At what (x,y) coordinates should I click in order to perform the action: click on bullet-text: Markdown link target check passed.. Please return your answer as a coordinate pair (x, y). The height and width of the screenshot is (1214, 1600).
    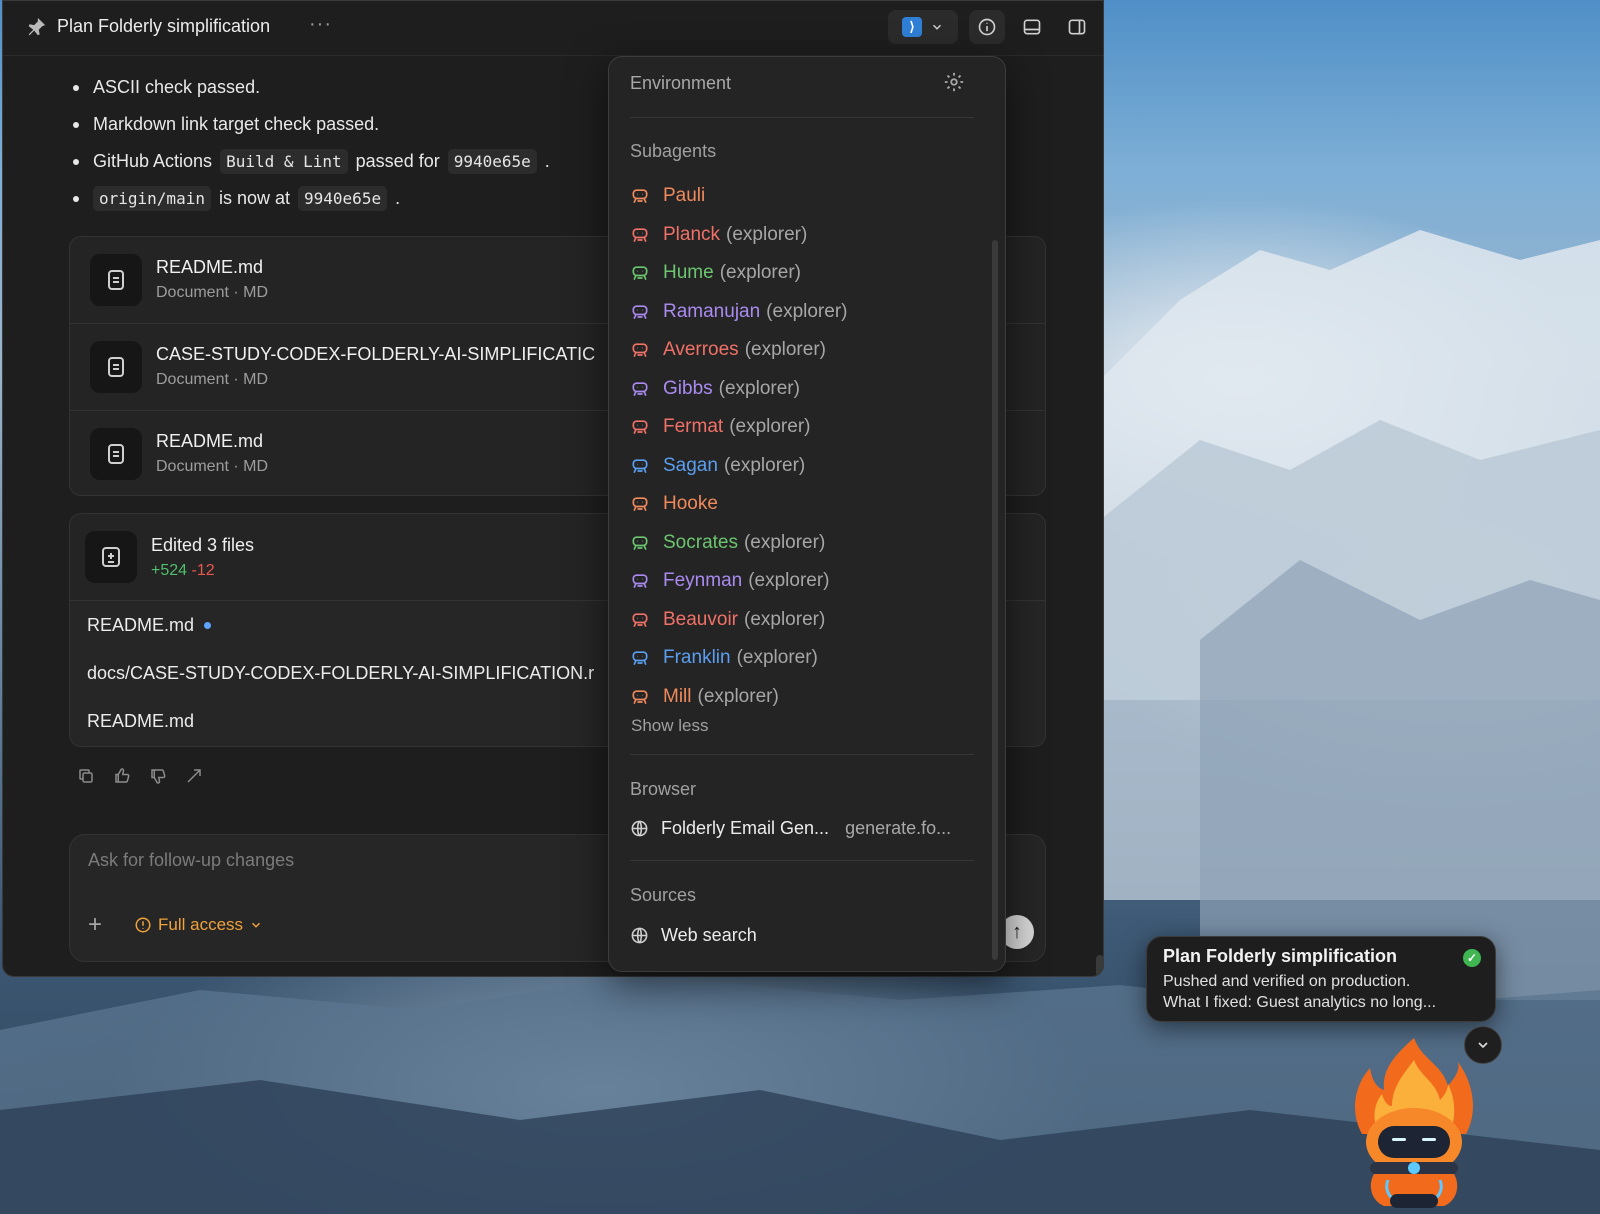
    Looking at the image, I should click on (236, 124).